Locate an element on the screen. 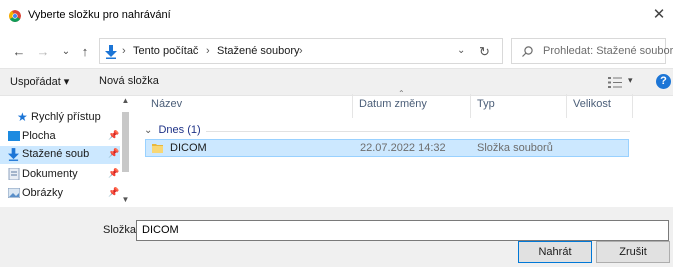  column-header-date: Datum změny is located at coordinates (393, 104).